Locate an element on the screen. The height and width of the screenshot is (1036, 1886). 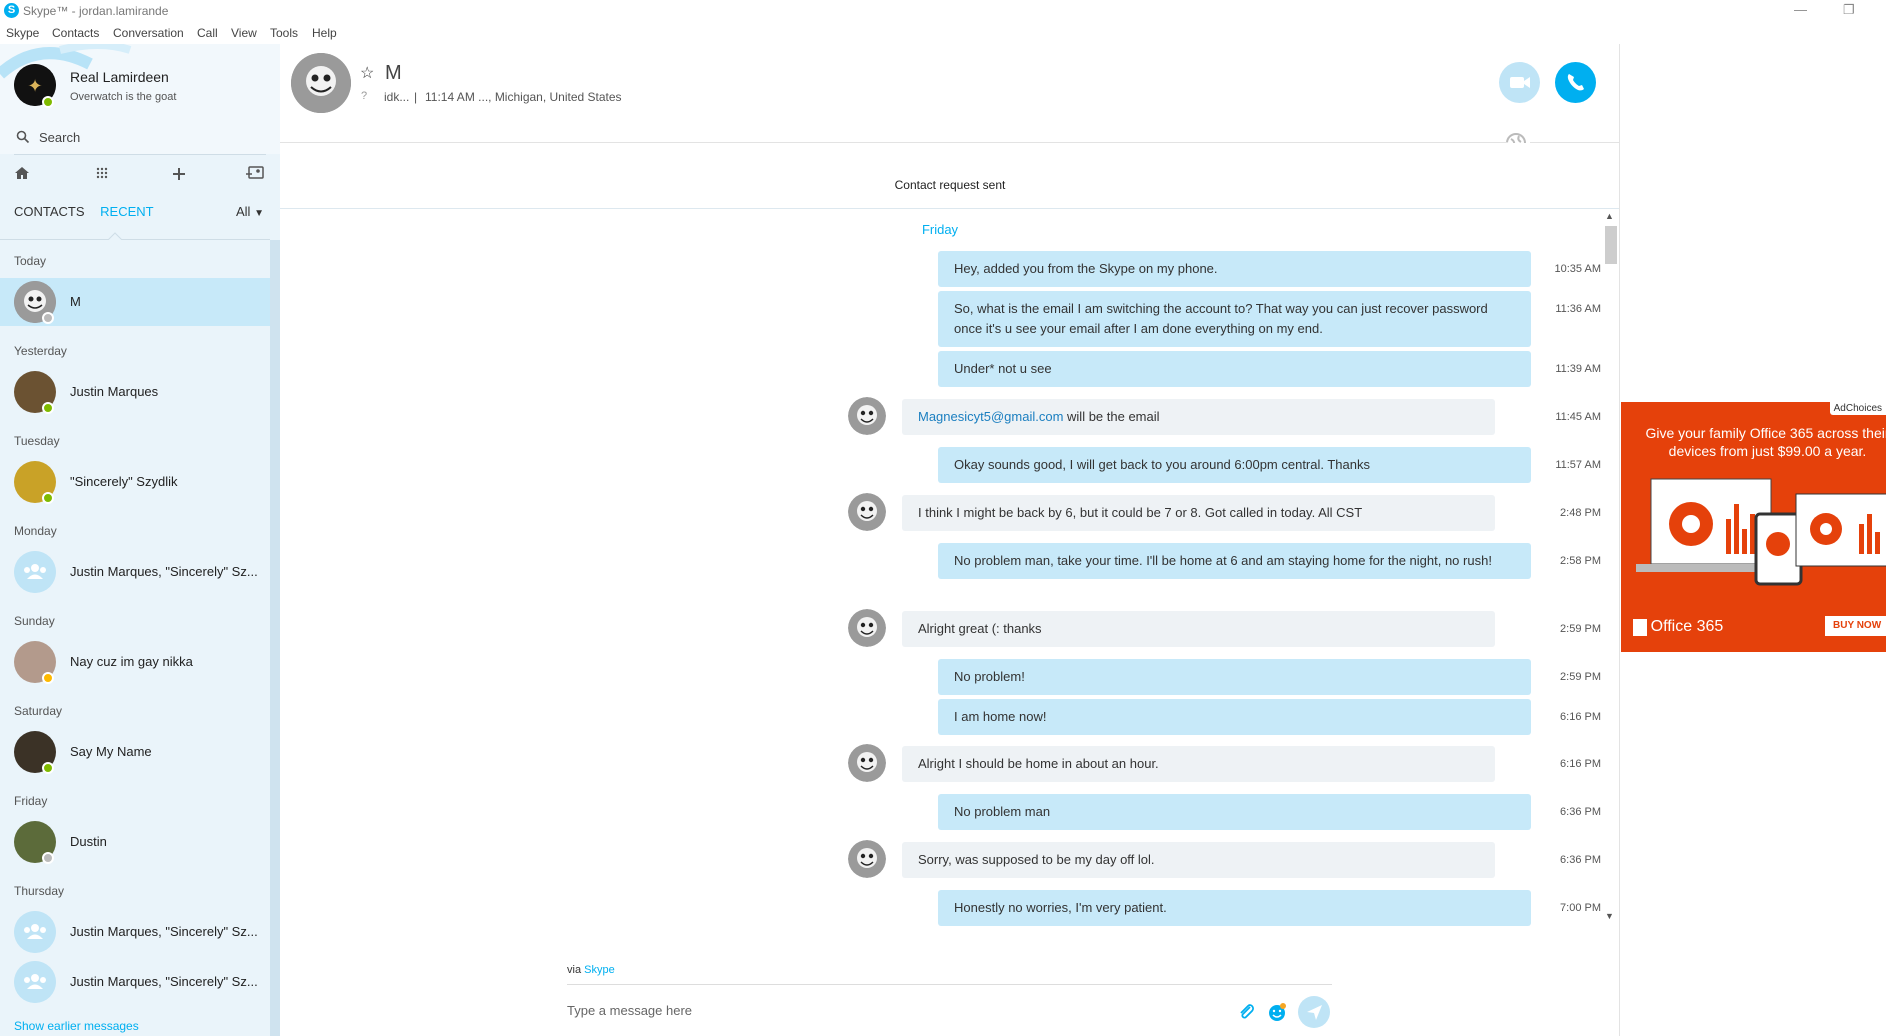
office-logo-icon is located at coordinates (1640, 627).